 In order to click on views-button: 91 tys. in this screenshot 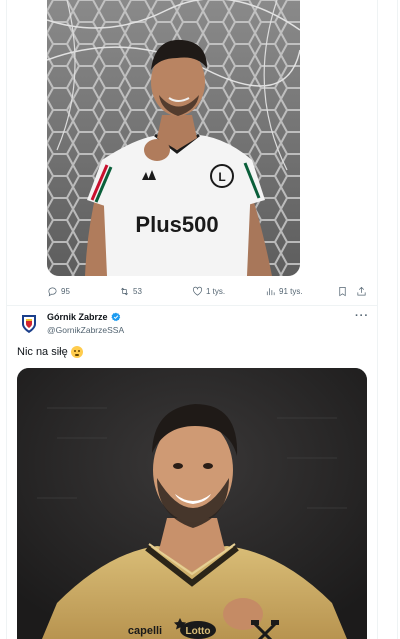, I will do `click(284, 291)`.